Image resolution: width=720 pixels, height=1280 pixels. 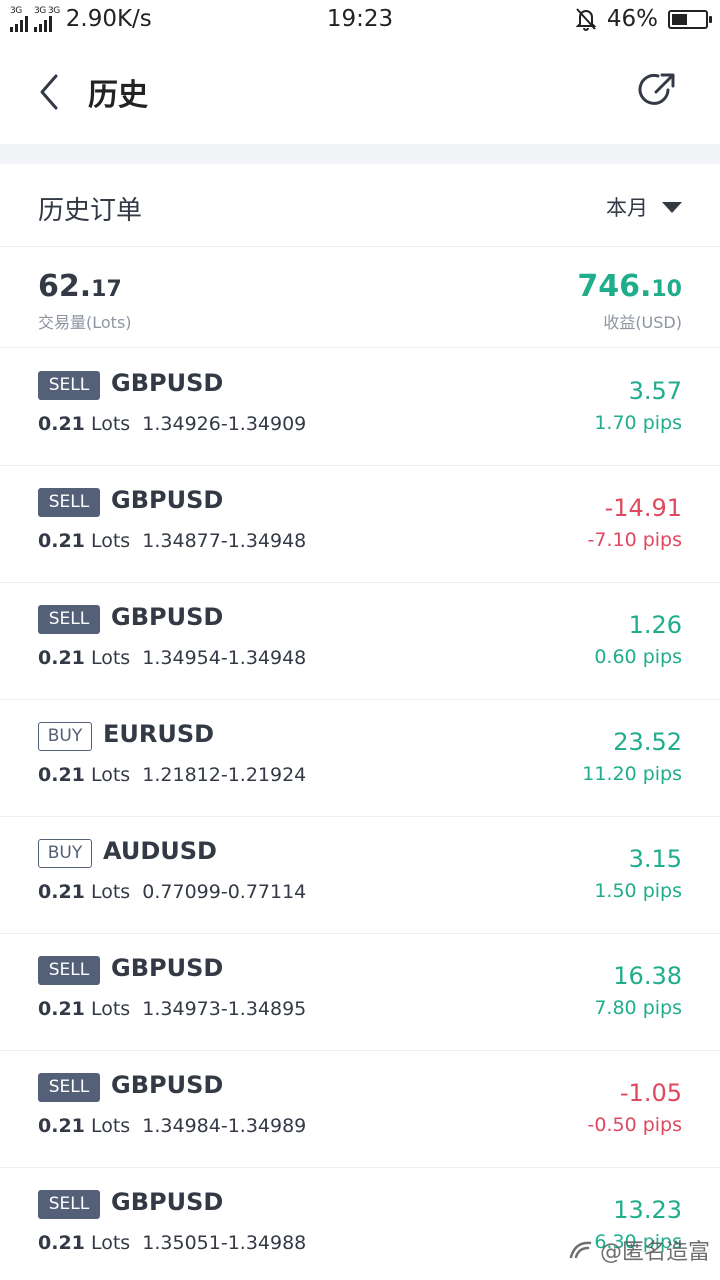 What do you see at coordinates (360, 19) in the screenshot?
I see `status-bar: 3G 3G 3G 2.90K/s 19:23 46%` at bounding box center [360, 19].